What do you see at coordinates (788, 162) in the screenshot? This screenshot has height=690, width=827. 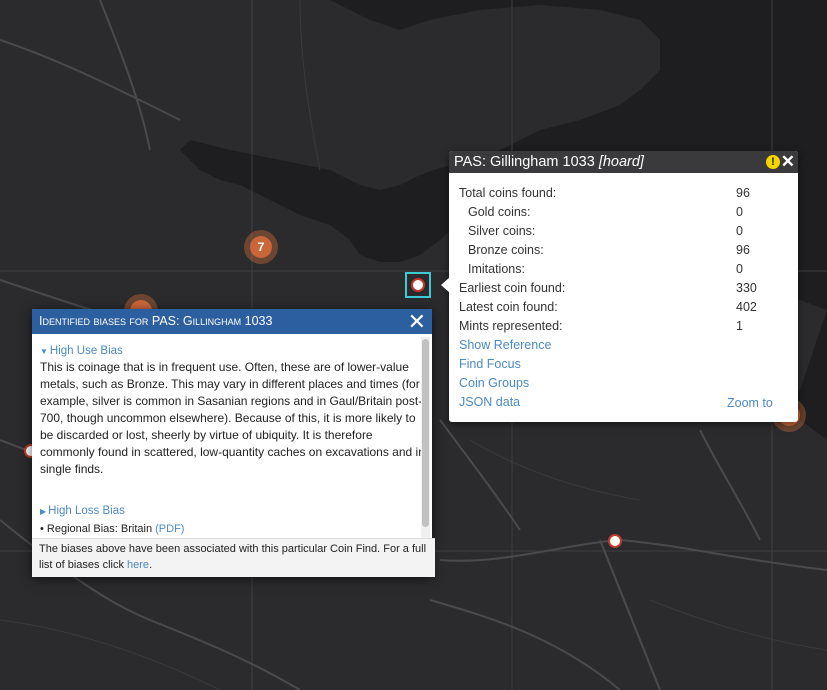 I see `close-icon: ✕` at bounding box center [788, 162].